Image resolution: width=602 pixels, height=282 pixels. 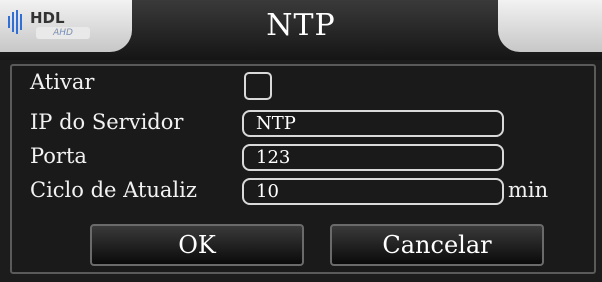 What do you see at coordinates (258, 86) in the screenshot?
I see `enable-checkbox` at bounding box center [258, 86].